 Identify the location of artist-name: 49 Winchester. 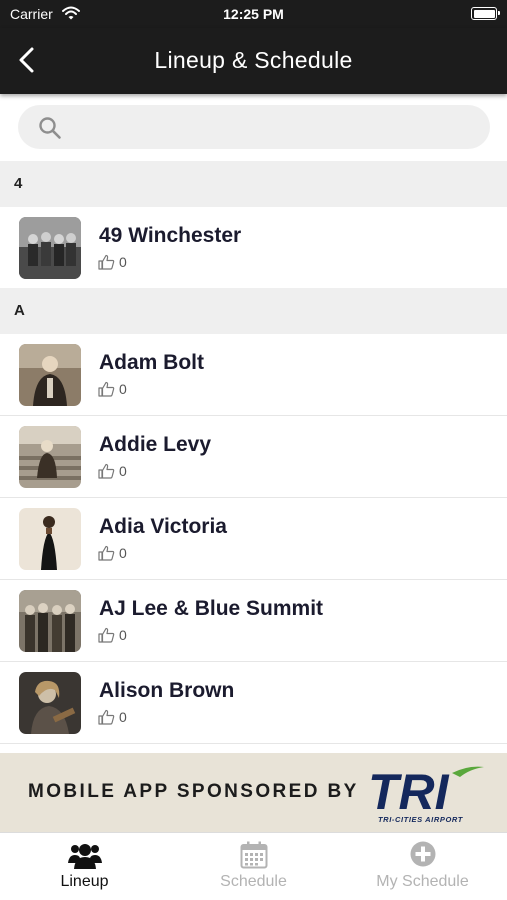
(170, 235).